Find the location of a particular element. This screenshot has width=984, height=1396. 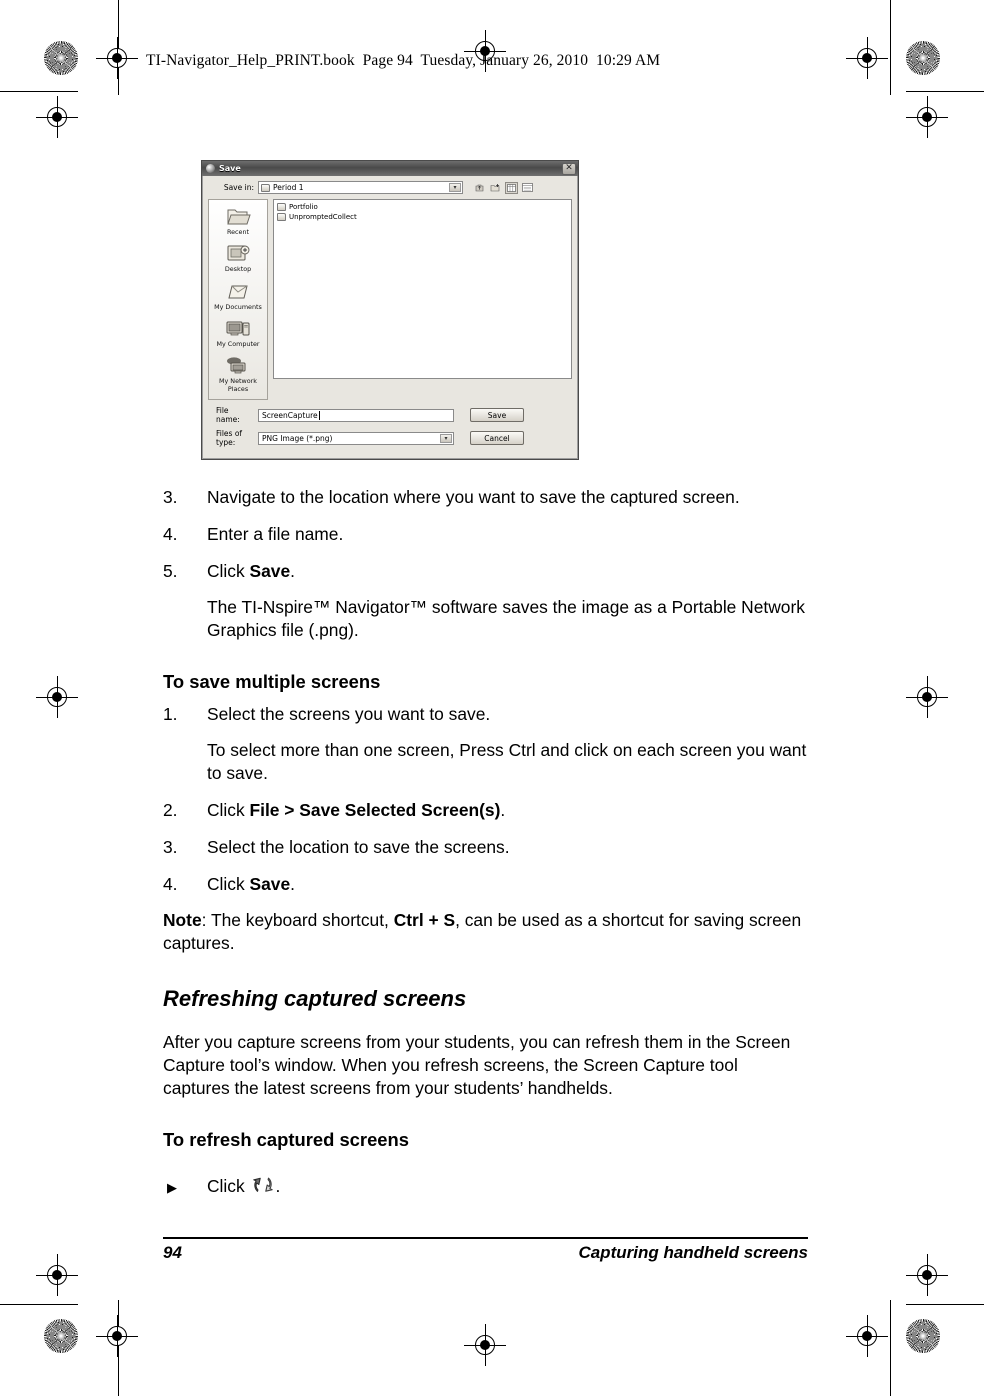

files-of-type-value: PNG Image (*.png) is located at coordinates (297, 438).